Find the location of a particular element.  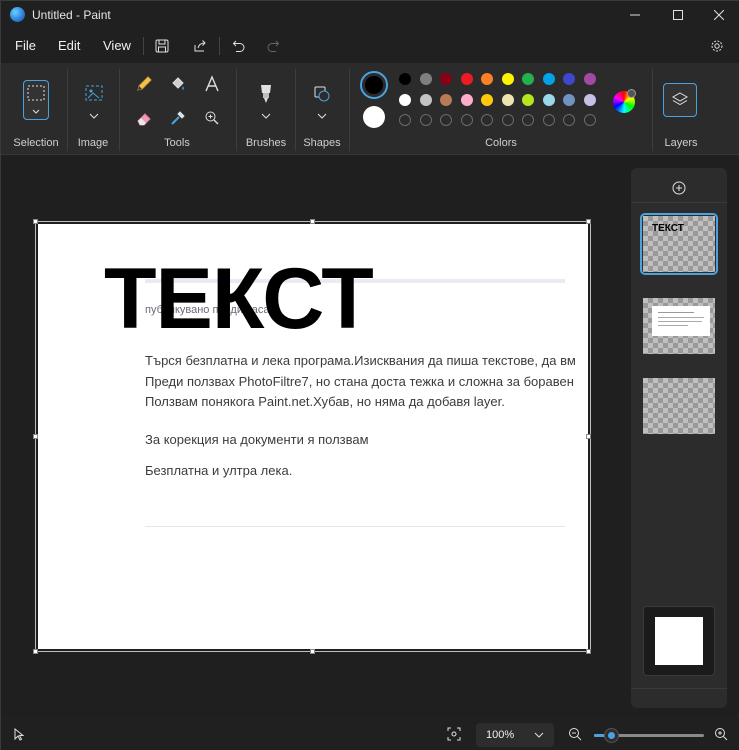

share-button is located at coordinates (200, 46).